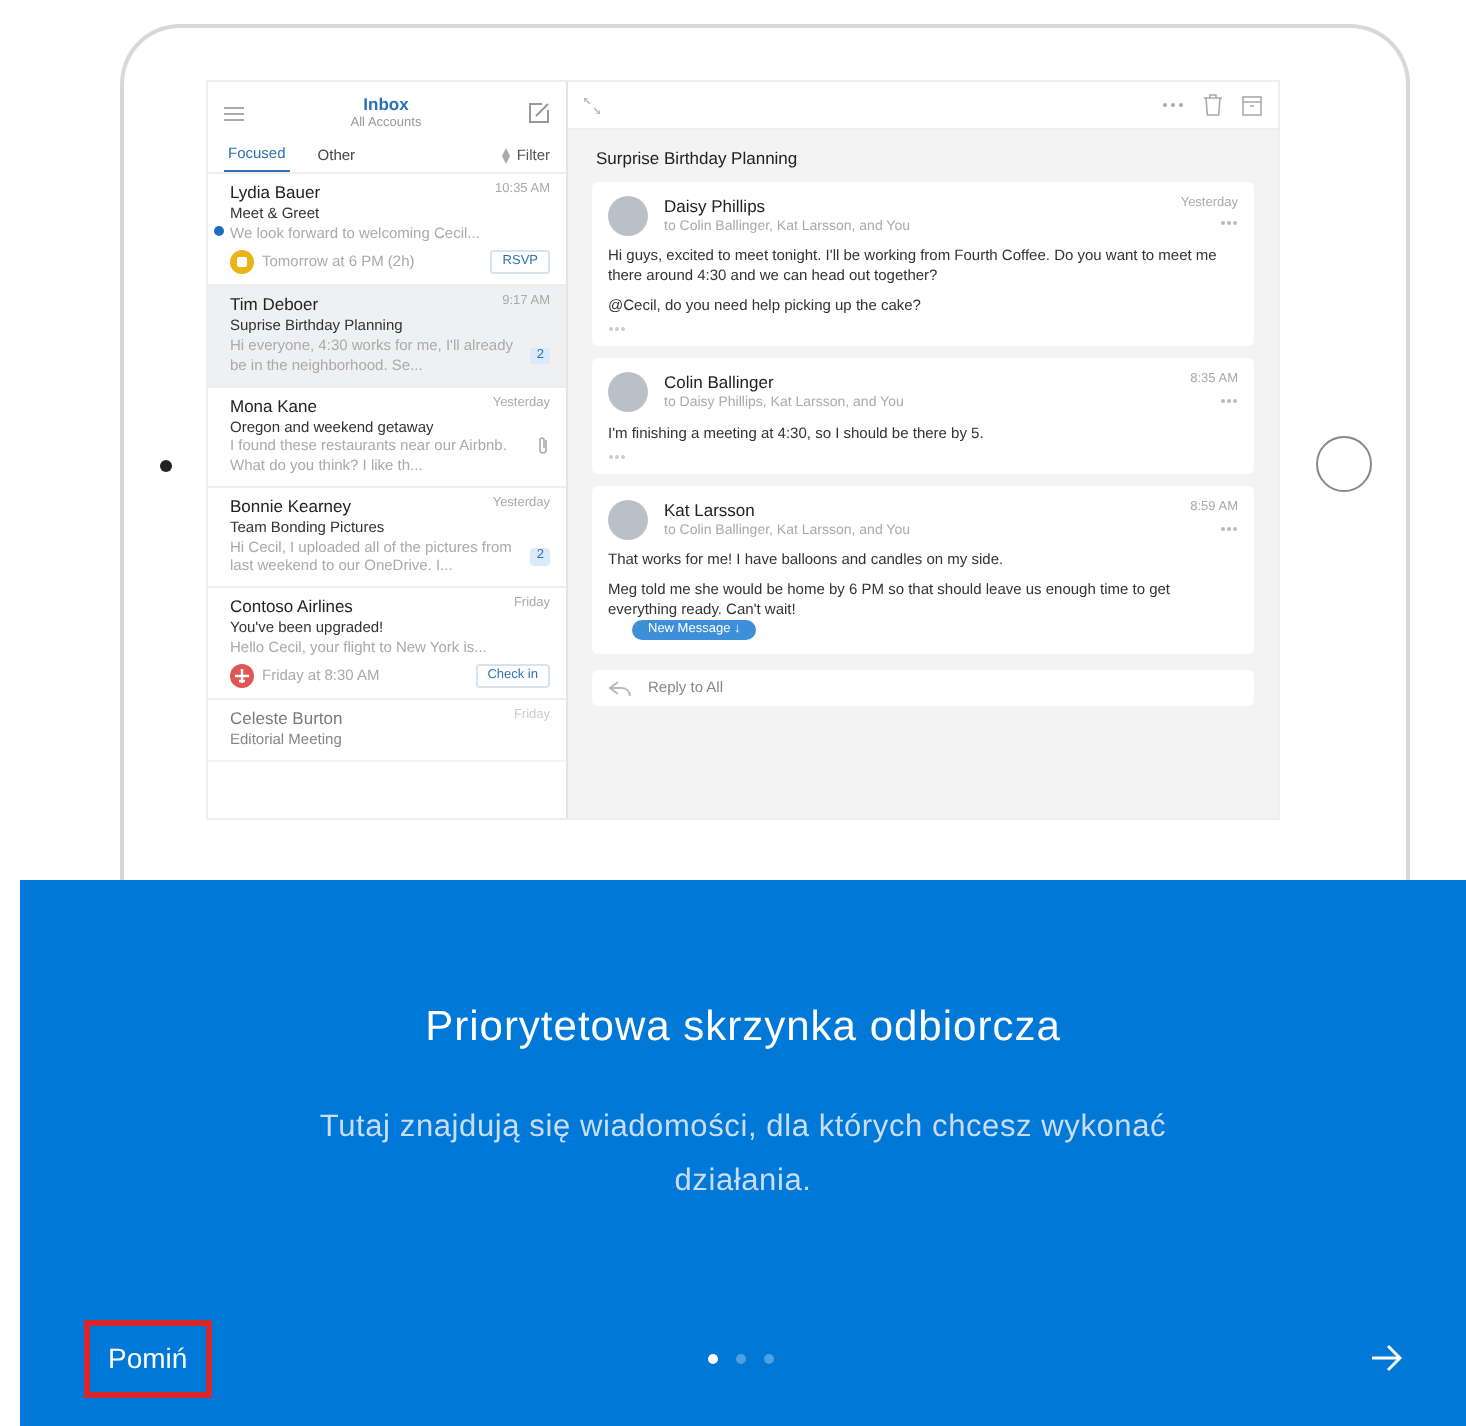  I want to click on sender-name: Lydia Bauer, so click(275, 193).